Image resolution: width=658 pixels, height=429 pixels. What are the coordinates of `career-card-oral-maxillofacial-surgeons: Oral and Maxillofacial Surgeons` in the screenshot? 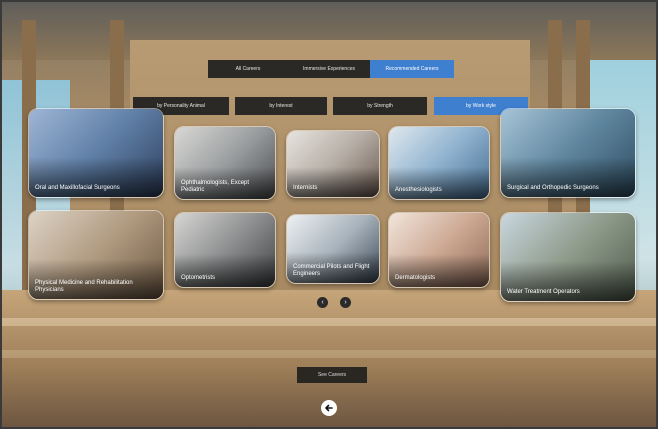 It's located at (96, 153).